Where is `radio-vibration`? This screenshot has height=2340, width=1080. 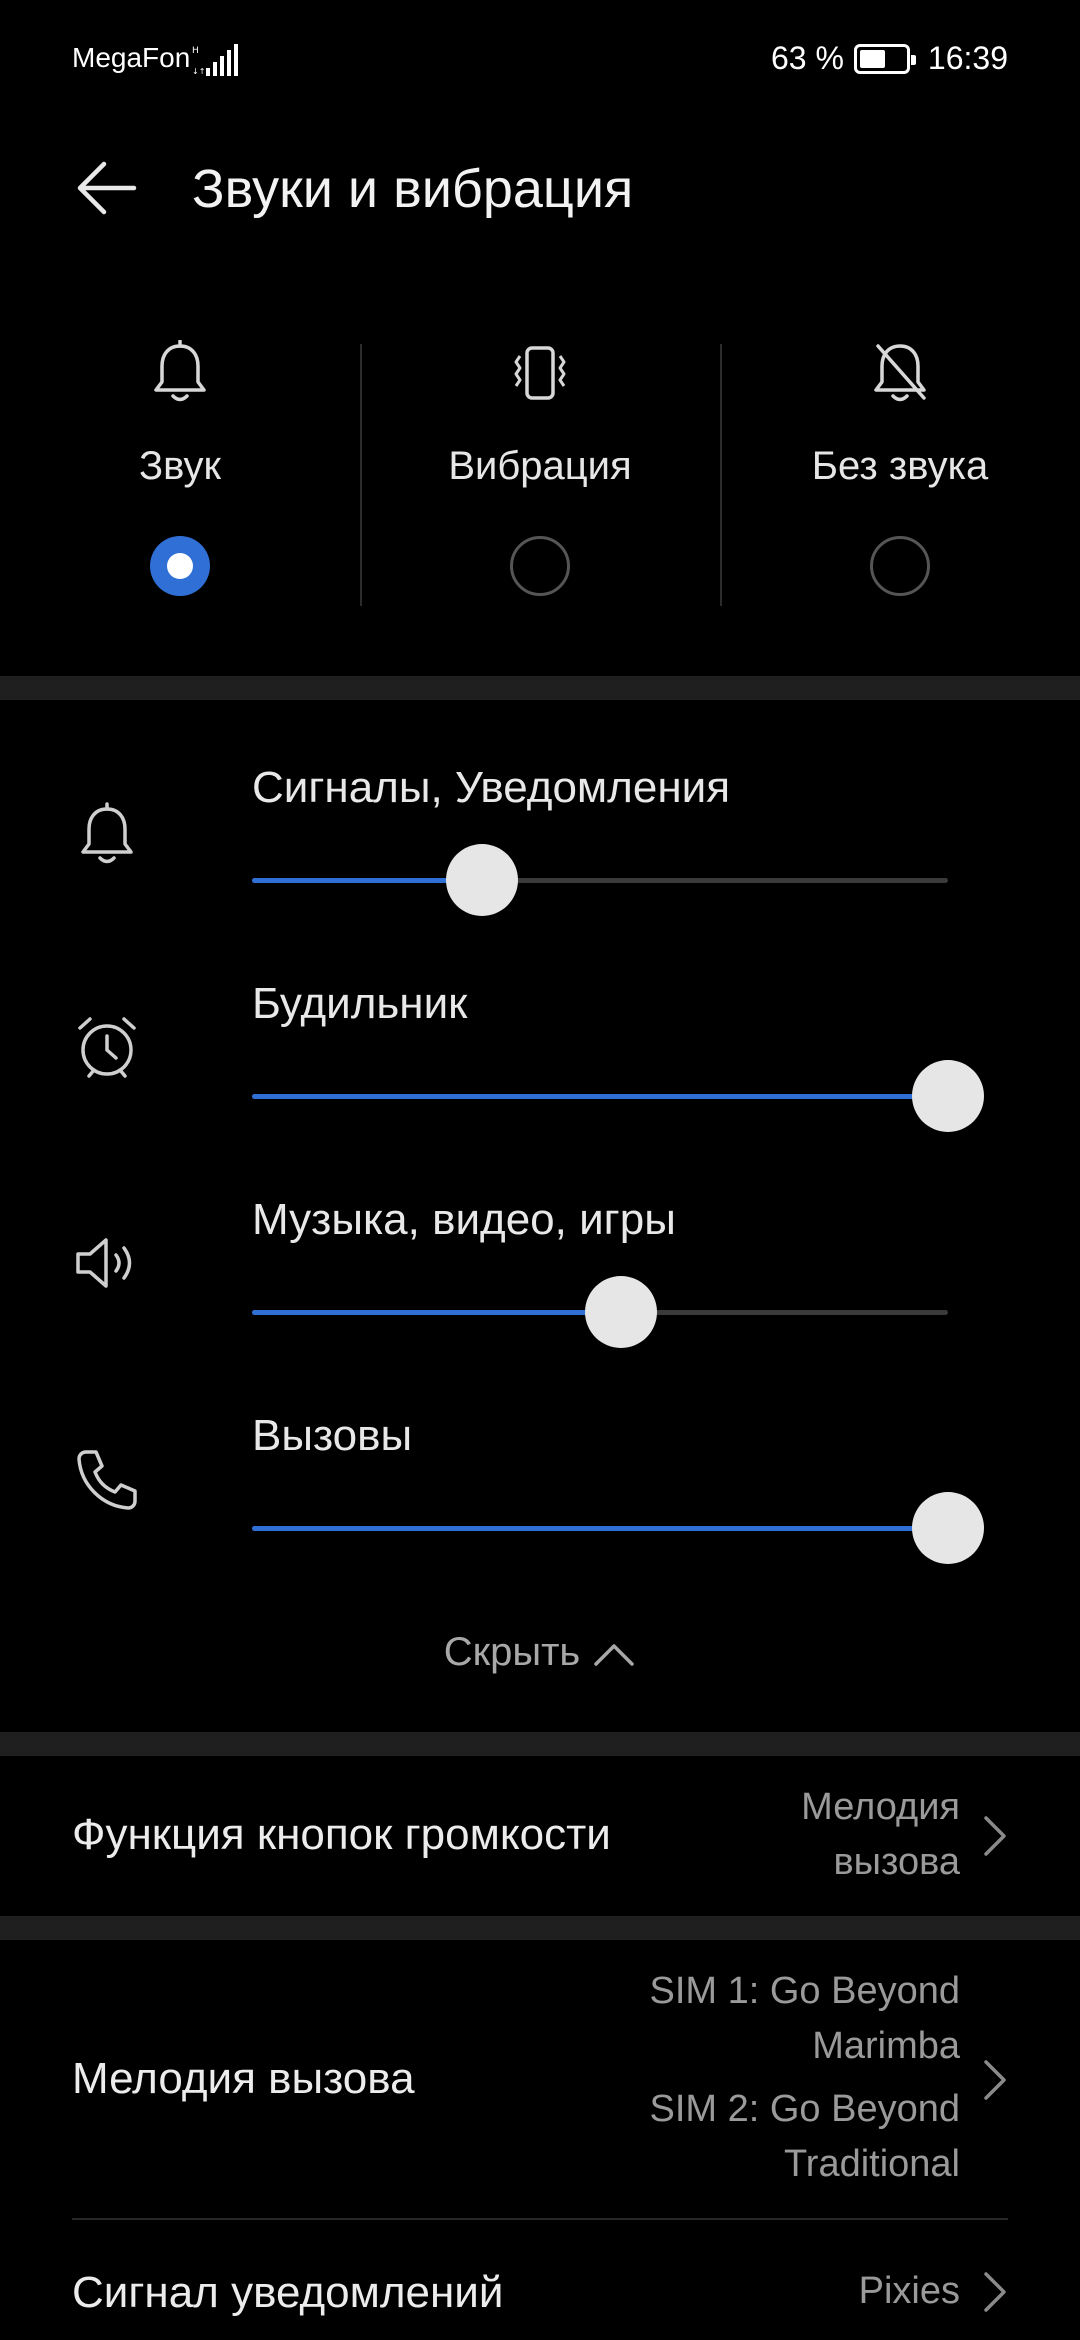 radio-vibration is located at coordinates (540, 566).